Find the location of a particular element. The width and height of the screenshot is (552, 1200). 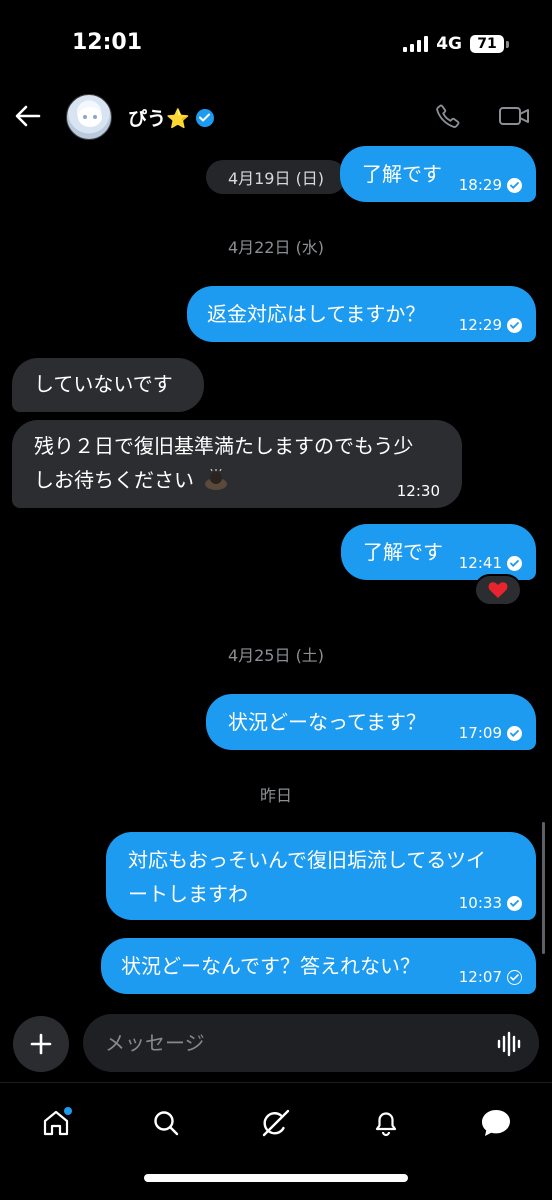

bell-icon is located at coordinates (386, 1124).